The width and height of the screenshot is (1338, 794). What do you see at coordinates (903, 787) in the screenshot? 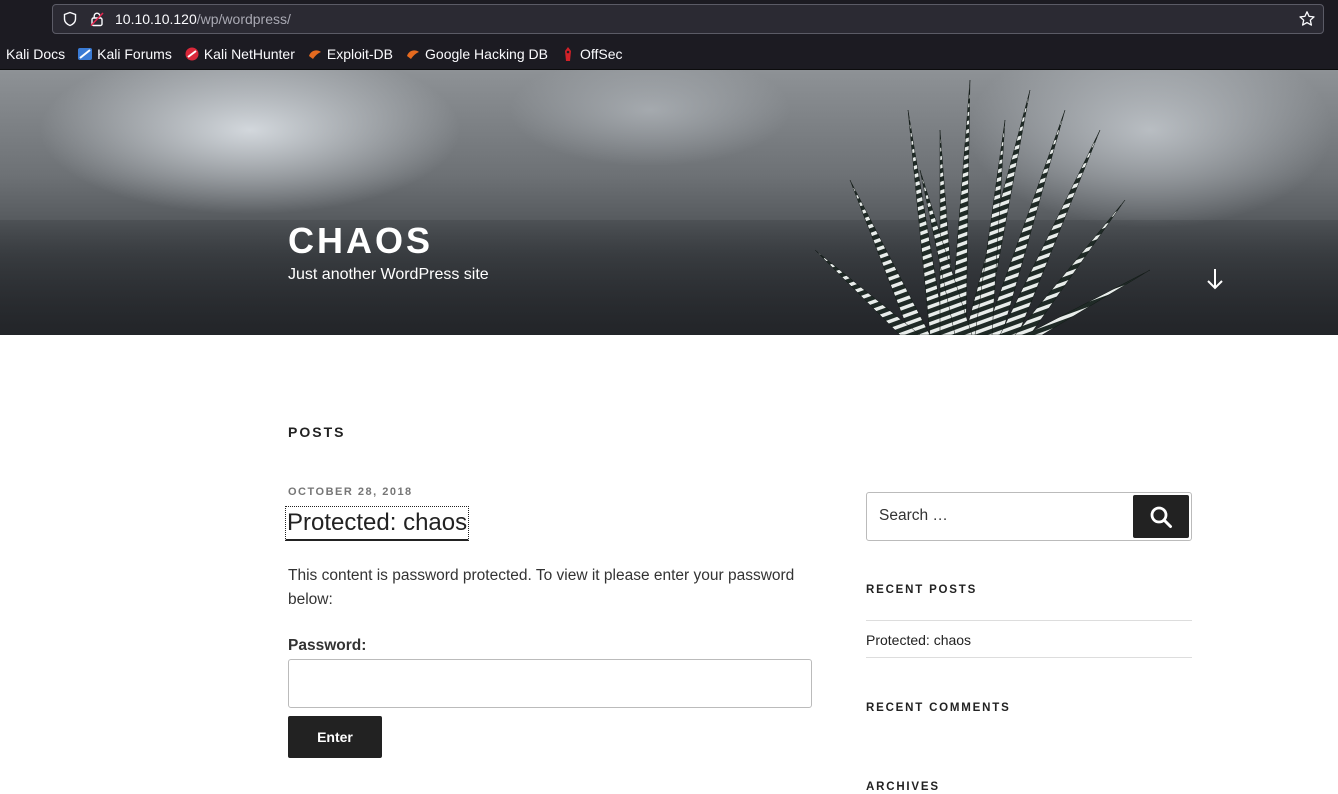
I see `archives-heading: ARCHIVES` at bounding box center [903, 787].